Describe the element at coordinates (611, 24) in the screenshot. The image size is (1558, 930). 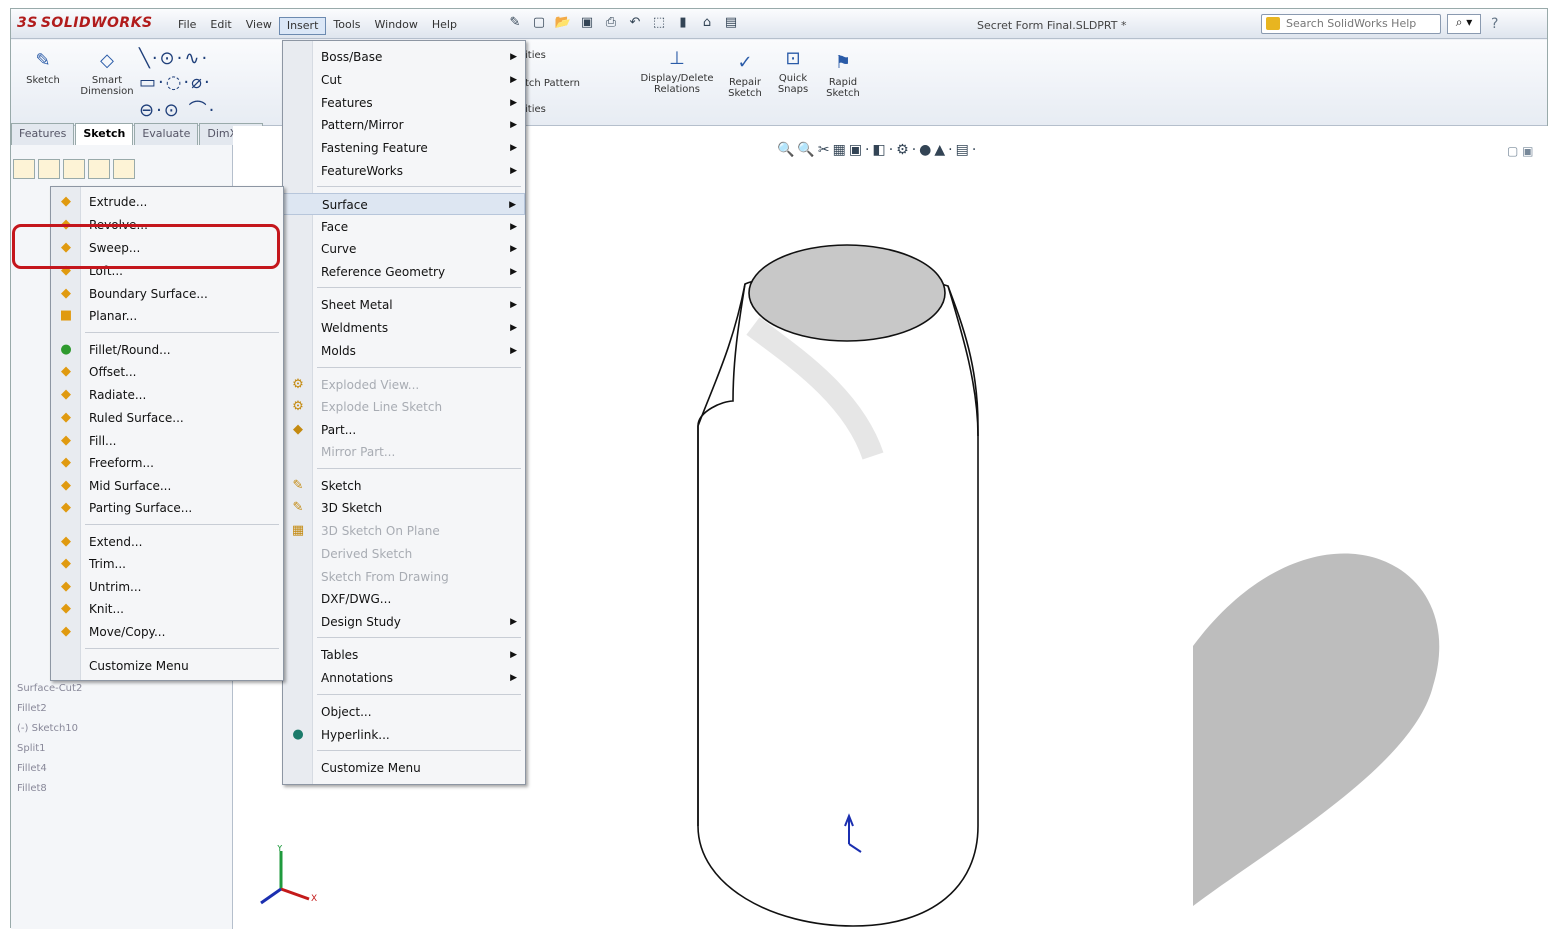
I see `print-icon: ⎙` at that location.